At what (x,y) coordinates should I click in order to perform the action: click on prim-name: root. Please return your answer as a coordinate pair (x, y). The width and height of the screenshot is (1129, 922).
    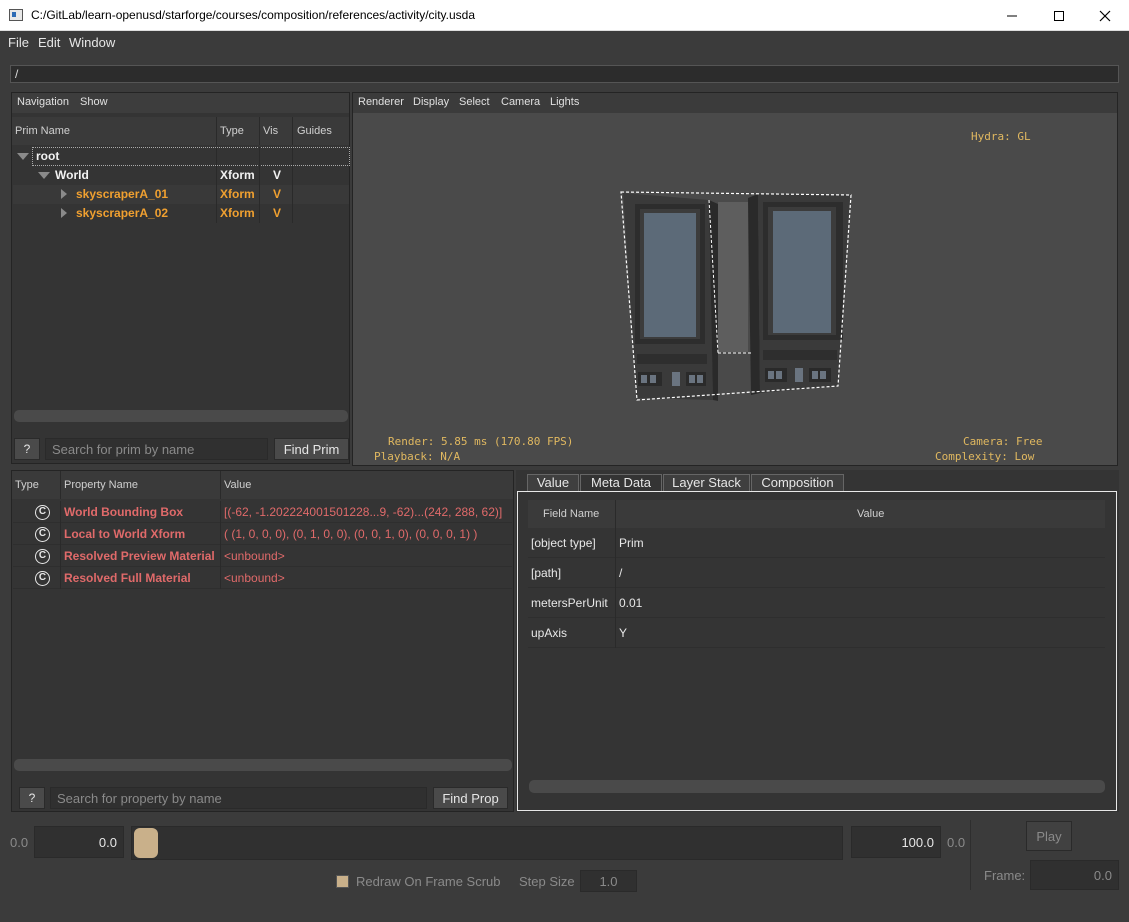
    Looking at the image, I should click on (48, 156).